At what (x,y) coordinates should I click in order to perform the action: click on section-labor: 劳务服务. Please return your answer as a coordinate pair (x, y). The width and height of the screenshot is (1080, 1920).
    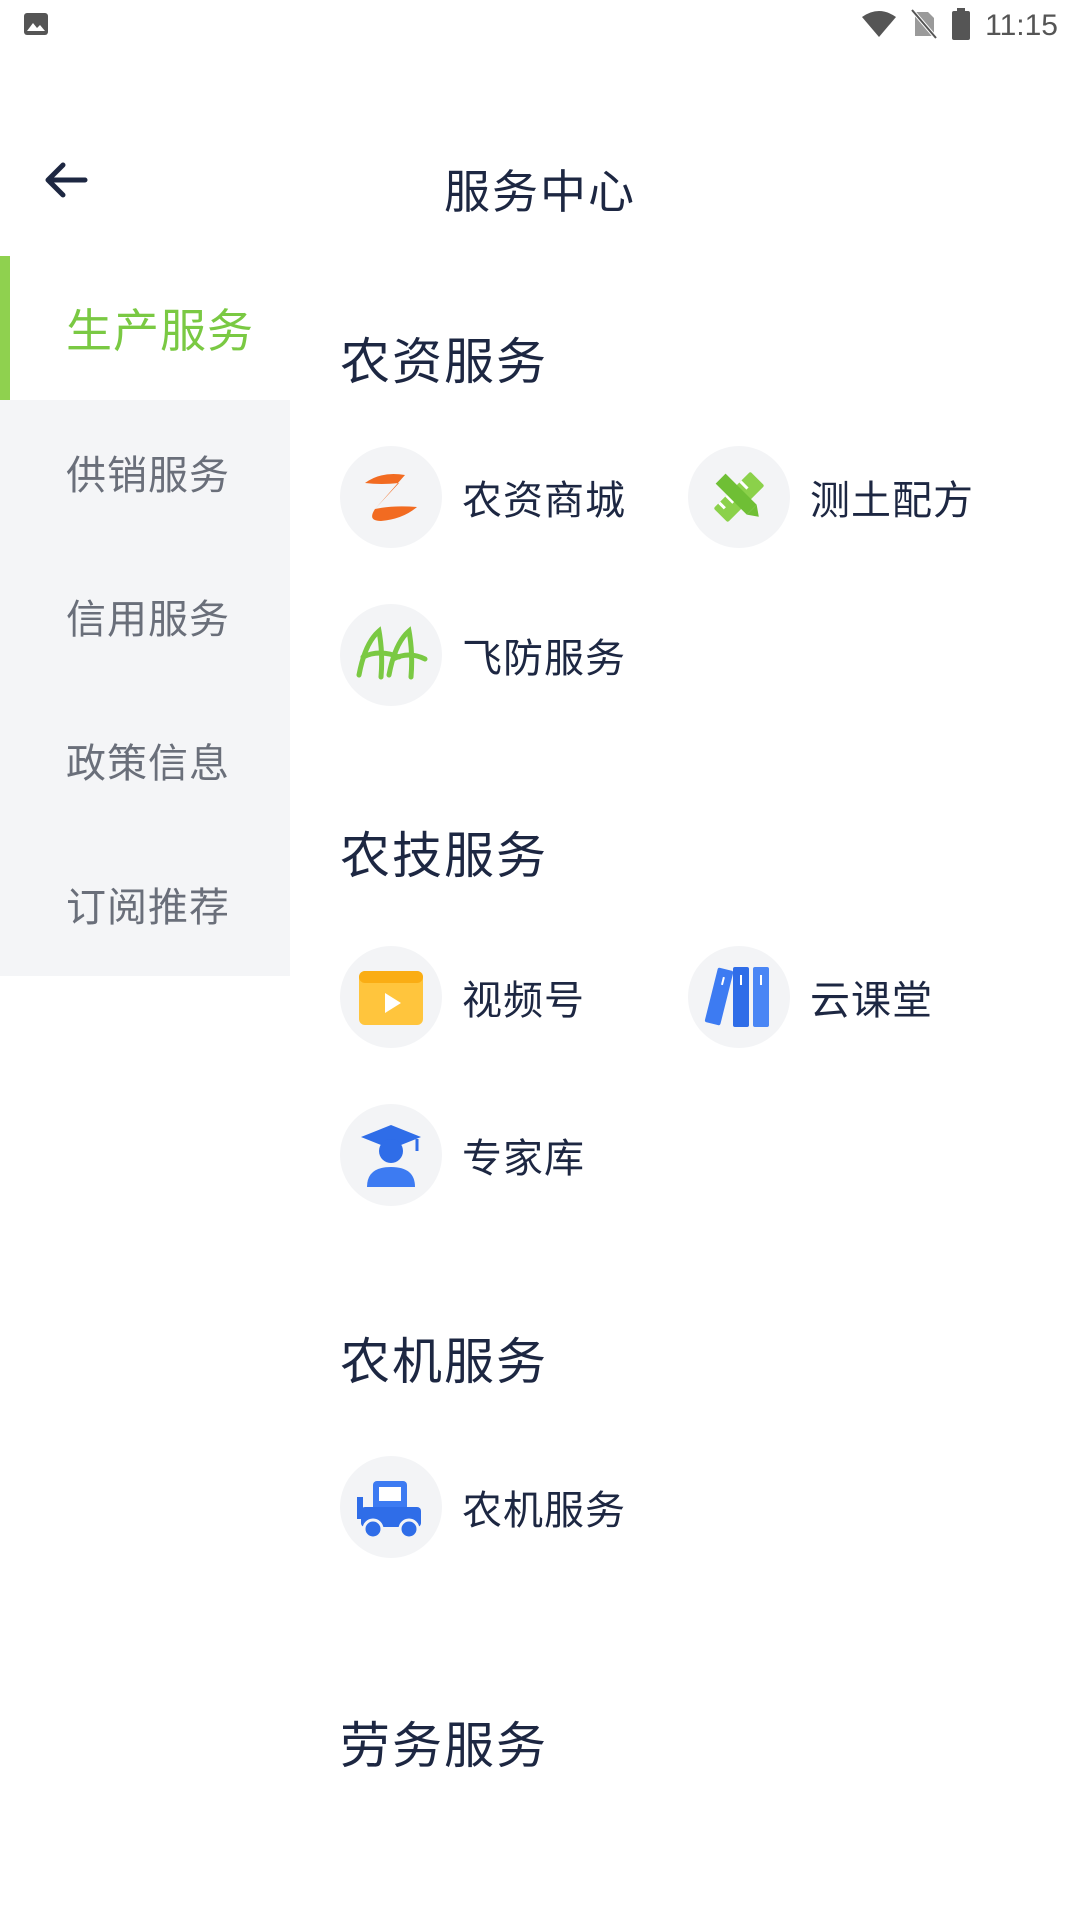
    Looking at the image, I should click on (700, 1668).